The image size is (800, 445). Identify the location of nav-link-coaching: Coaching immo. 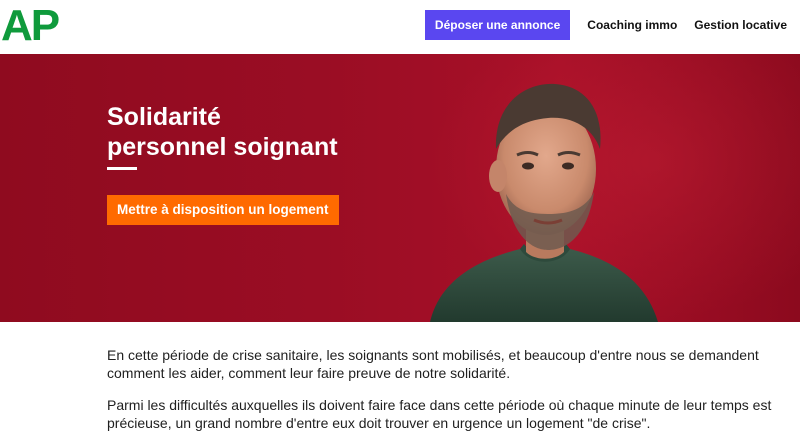
(632, 25).